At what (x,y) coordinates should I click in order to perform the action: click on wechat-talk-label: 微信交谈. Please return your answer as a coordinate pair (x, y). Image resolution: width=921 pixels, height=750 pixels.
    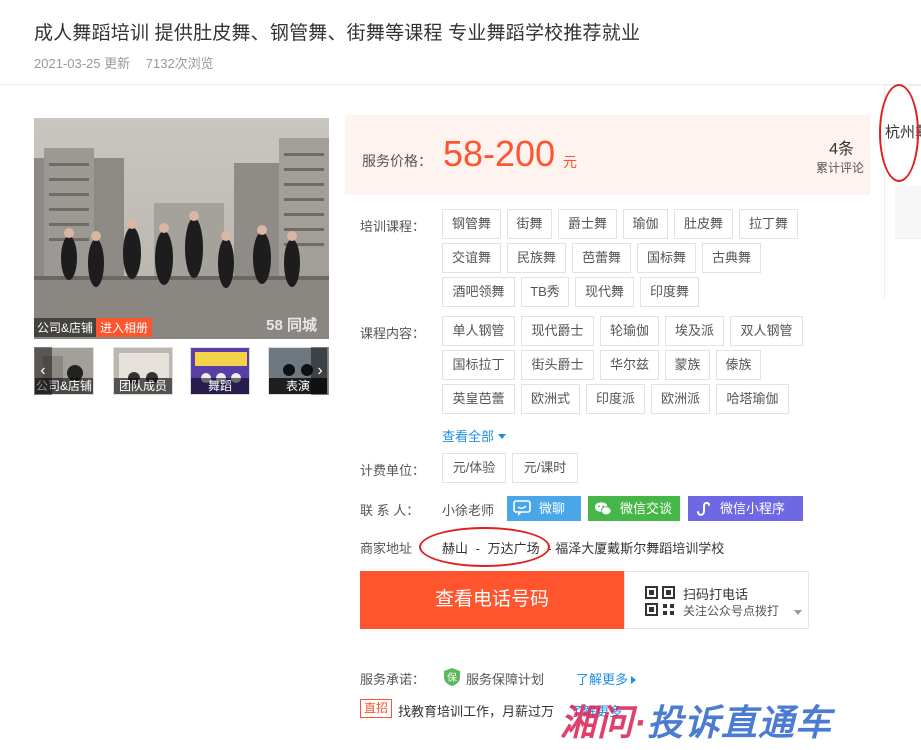
    Looking at the image, I should click on (646, 508).